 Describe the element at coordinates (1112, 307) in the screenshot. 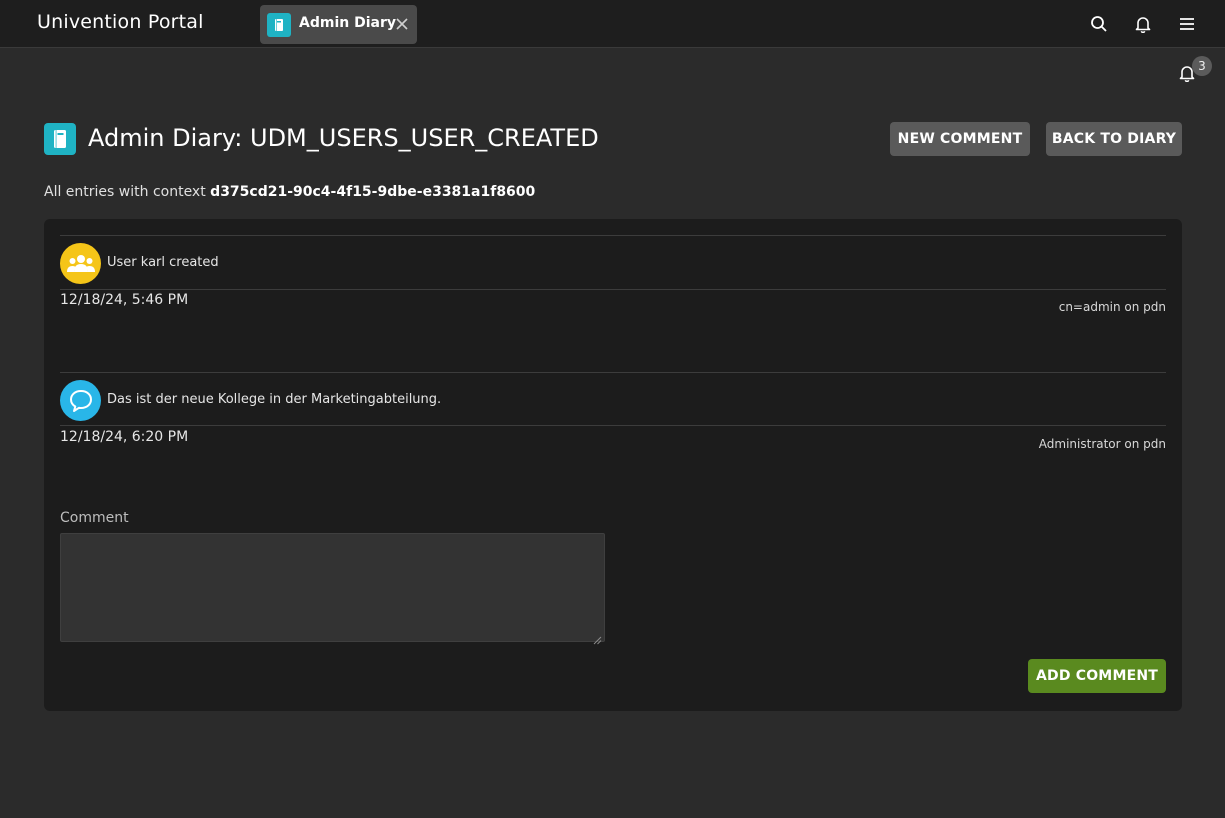

I see `entry-author: cn=admin on pdn` at that location.